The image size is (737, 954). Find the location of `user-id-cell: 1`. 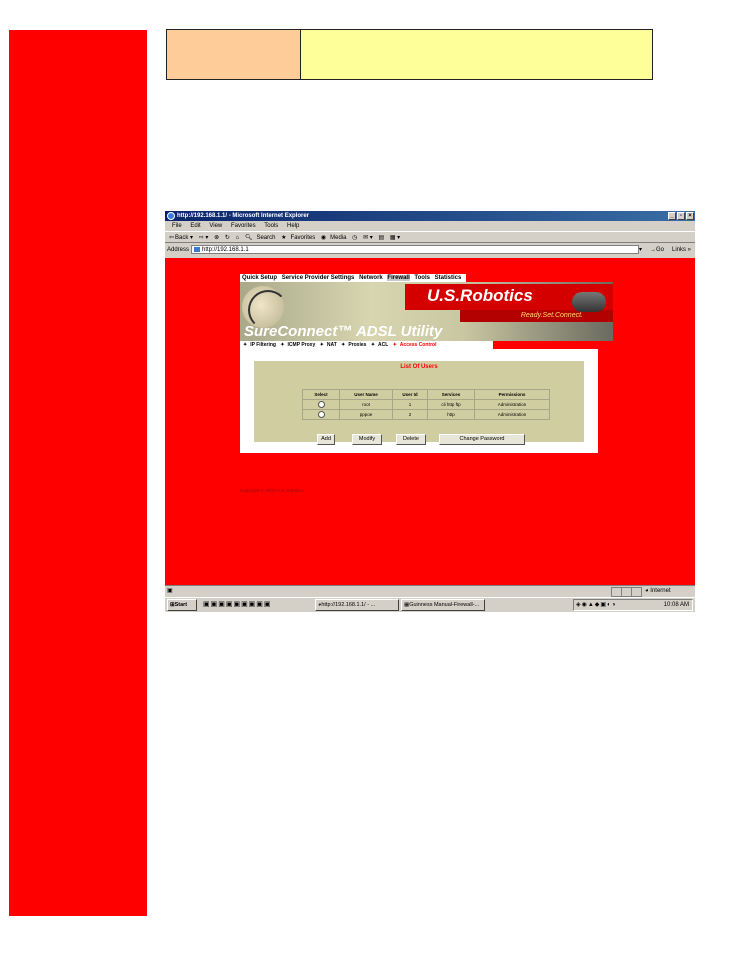

user-id-cell: 1 is located at coordinates (410, 404).